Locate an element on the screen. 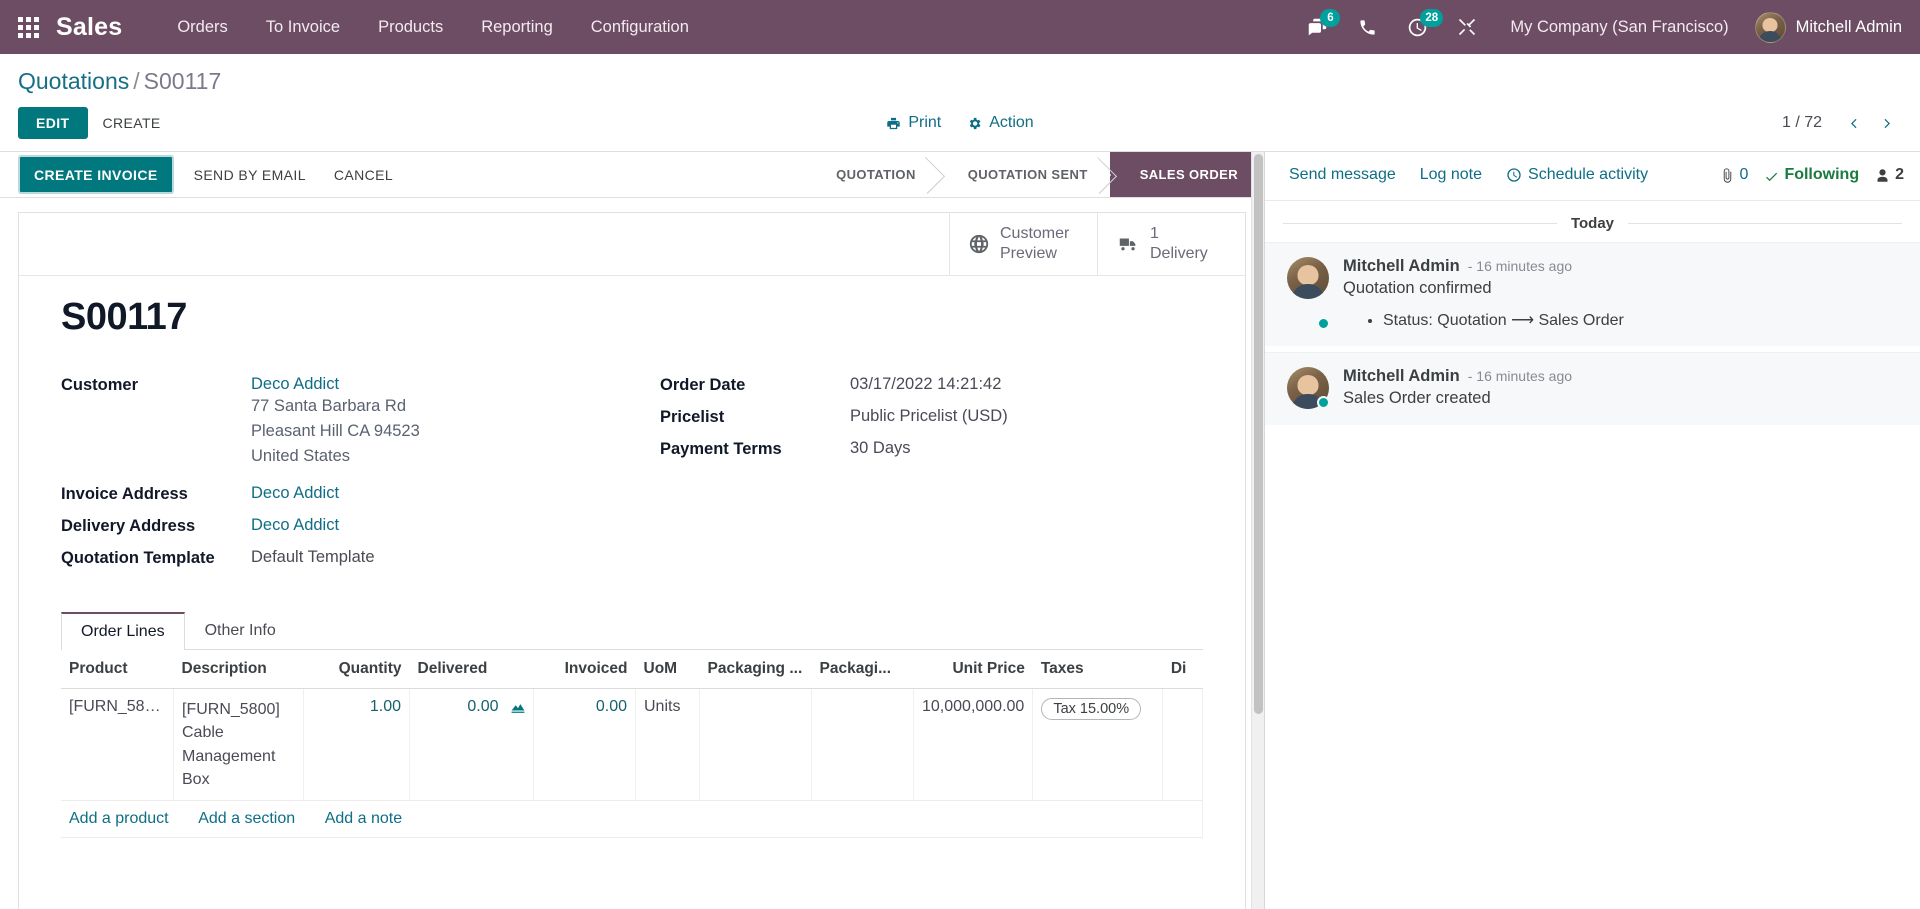 The width and height of the screenshot is (1920, 909). form-scrollbar-thumb is located at coordinates (1258, 434).